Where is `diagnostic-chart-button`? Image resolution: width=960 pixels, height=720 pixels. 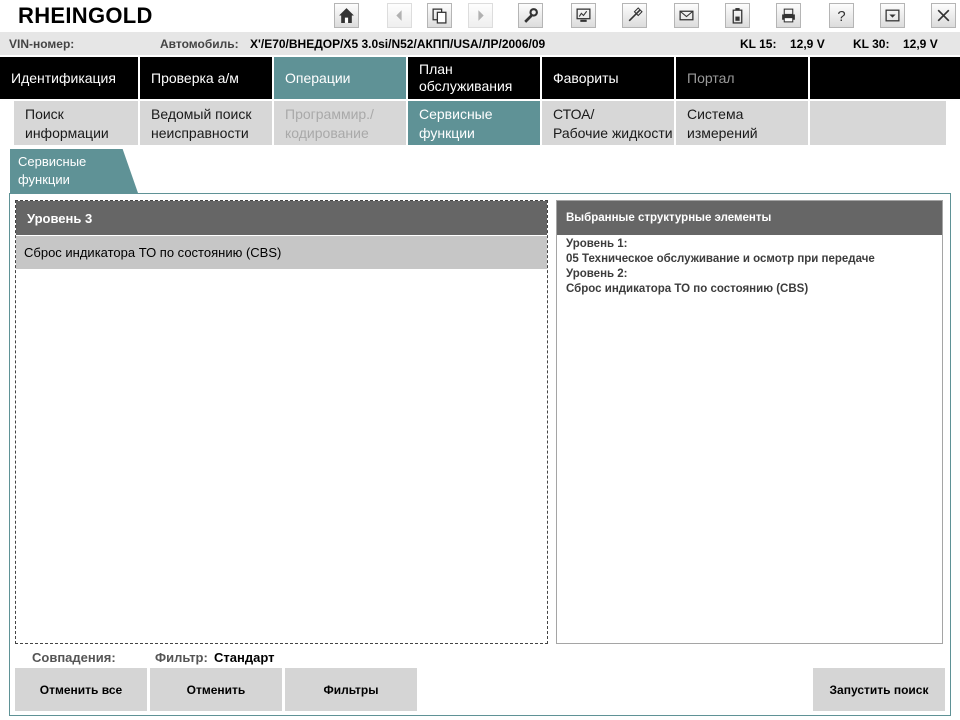 diagnostic-chart-button is located at coordinates (583, 15).